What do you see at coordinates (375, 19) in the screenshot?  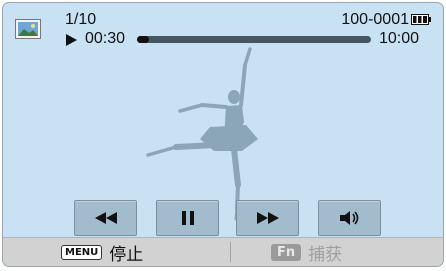 I see `file-number: 100-0001` at bounding box center [375, 19].